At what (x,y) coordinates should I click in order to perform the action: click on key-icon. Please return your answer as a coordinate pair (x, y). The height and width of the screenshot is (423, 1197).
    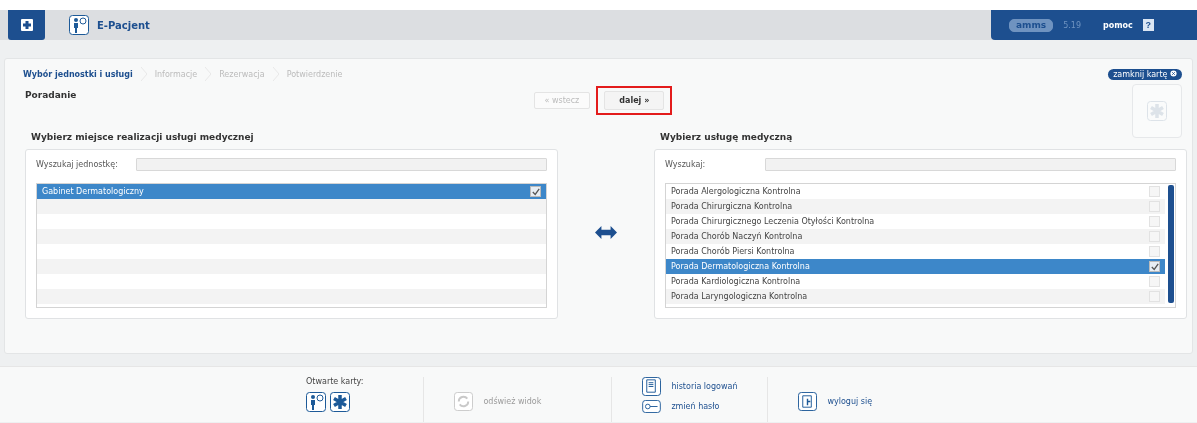
    Looking at the image, I should click on (652, 406).